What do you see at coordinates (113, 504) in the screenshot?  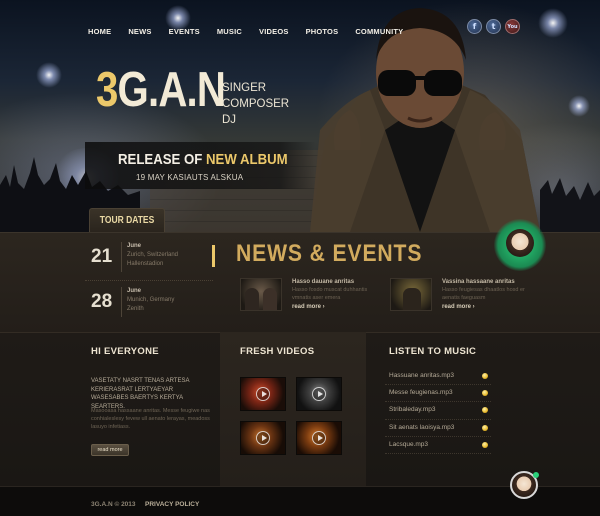 I see `copyright-text: 3G.A.N © 2013` at bounding box center [113, 504].